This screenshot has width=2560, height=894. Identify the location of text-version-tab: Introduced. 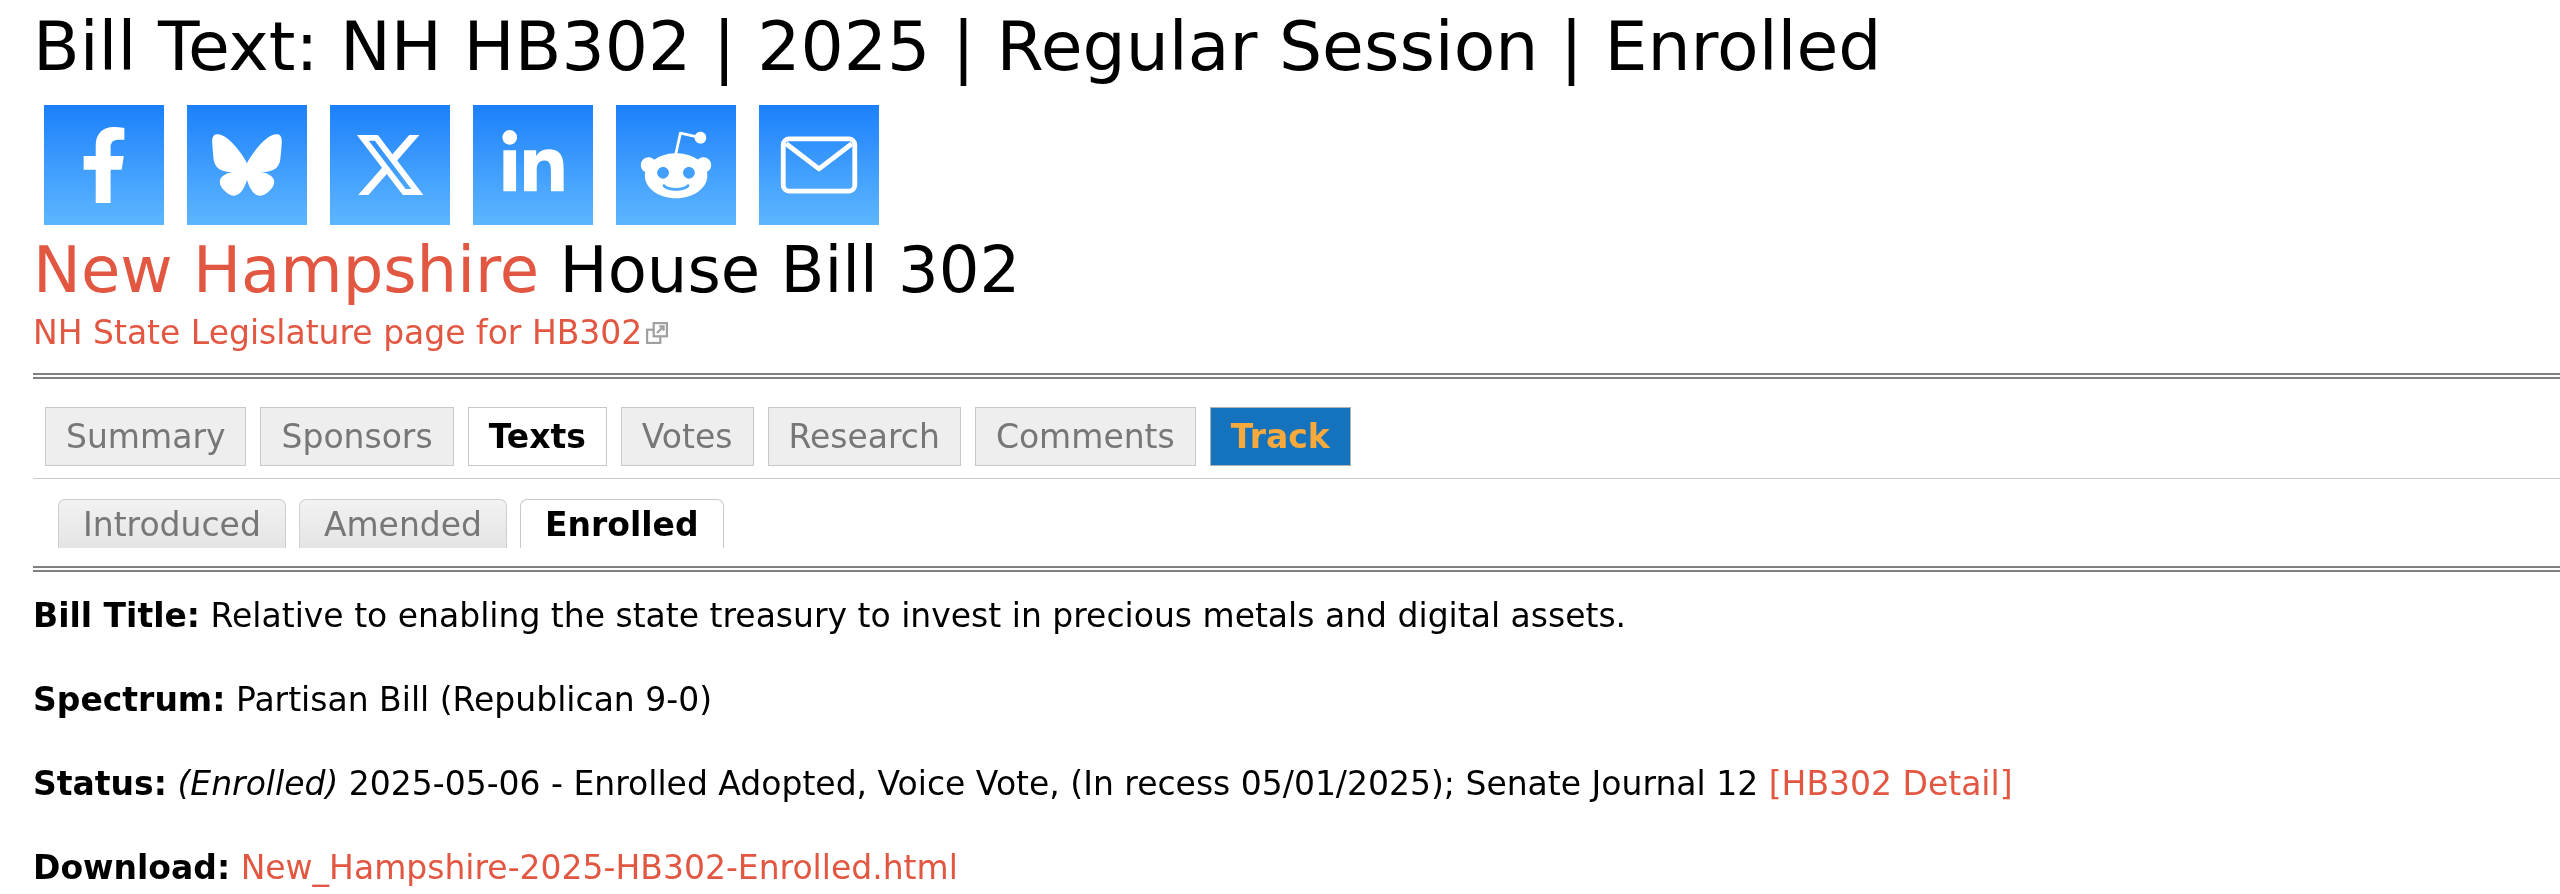
(172, 523).